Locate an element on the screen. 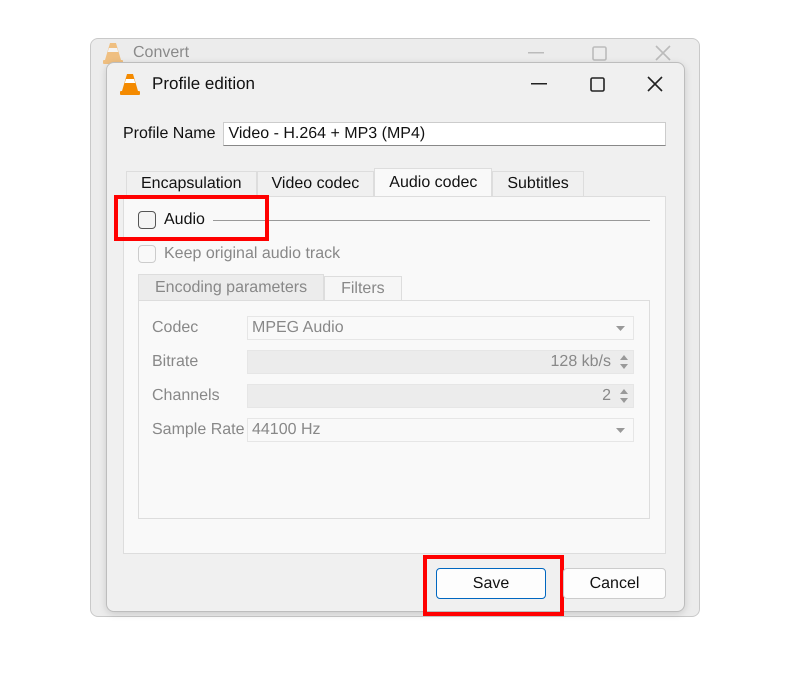 This screenshot has height=674, width=800. field-label: Sample Rate is located at coordinates (199, 430).